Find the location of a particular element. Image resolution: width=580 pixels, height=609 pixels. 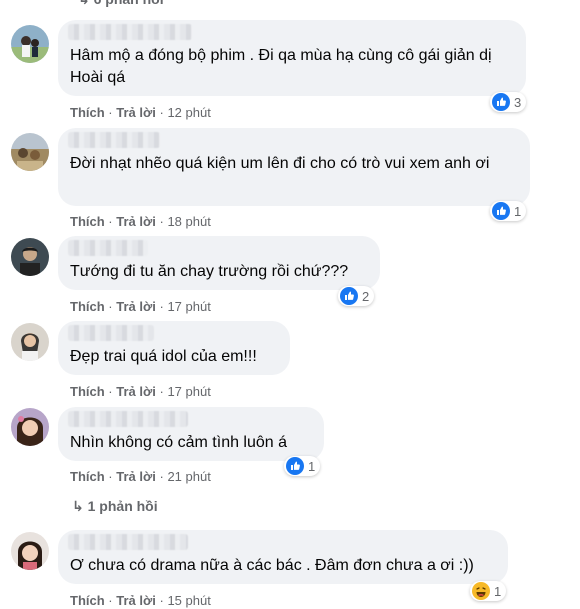

view-replies-link: ↳ 1 phản hồi is located at coordinates (115, 506).